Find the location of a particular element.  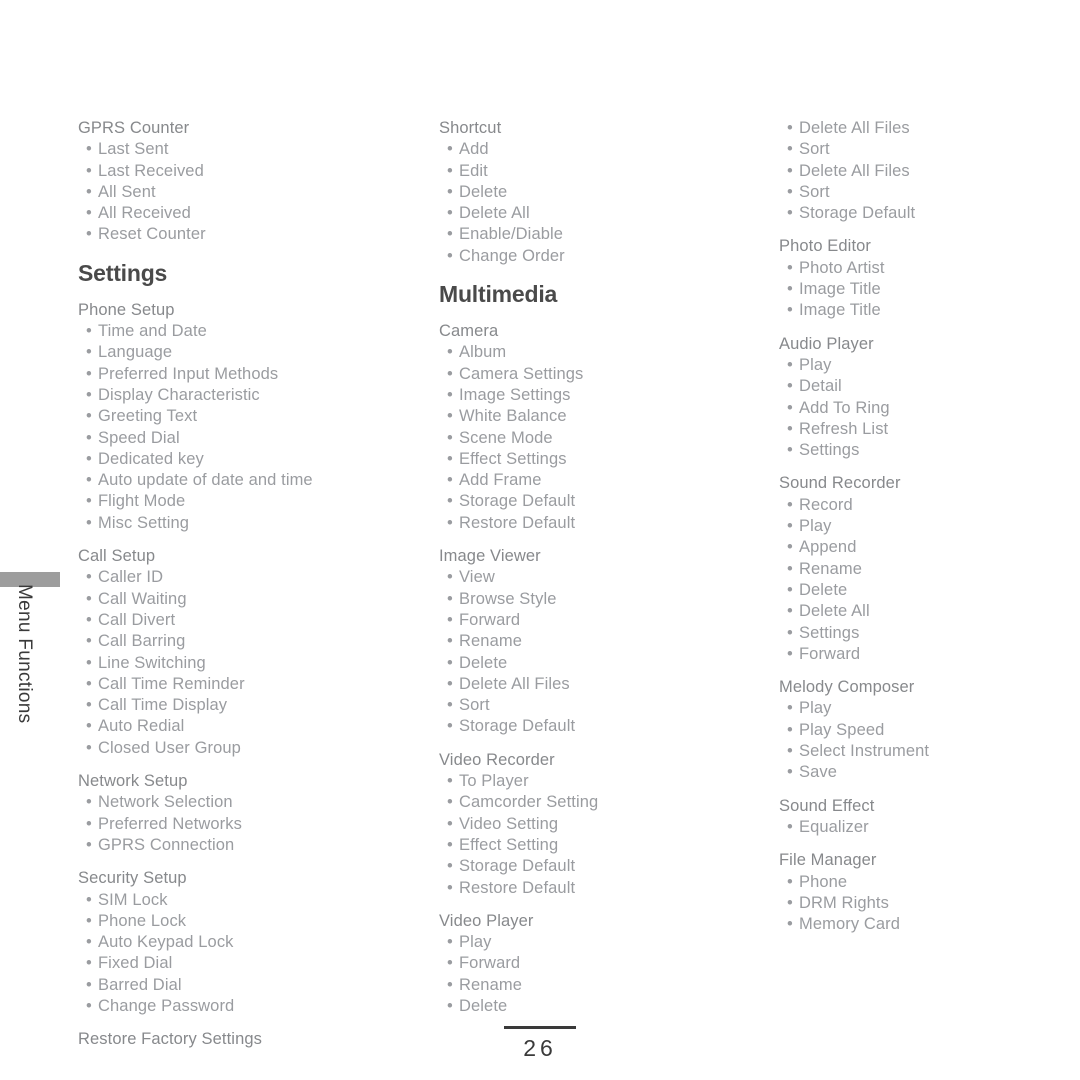

menu-item-label: Play is located at coordinates (475, 942).